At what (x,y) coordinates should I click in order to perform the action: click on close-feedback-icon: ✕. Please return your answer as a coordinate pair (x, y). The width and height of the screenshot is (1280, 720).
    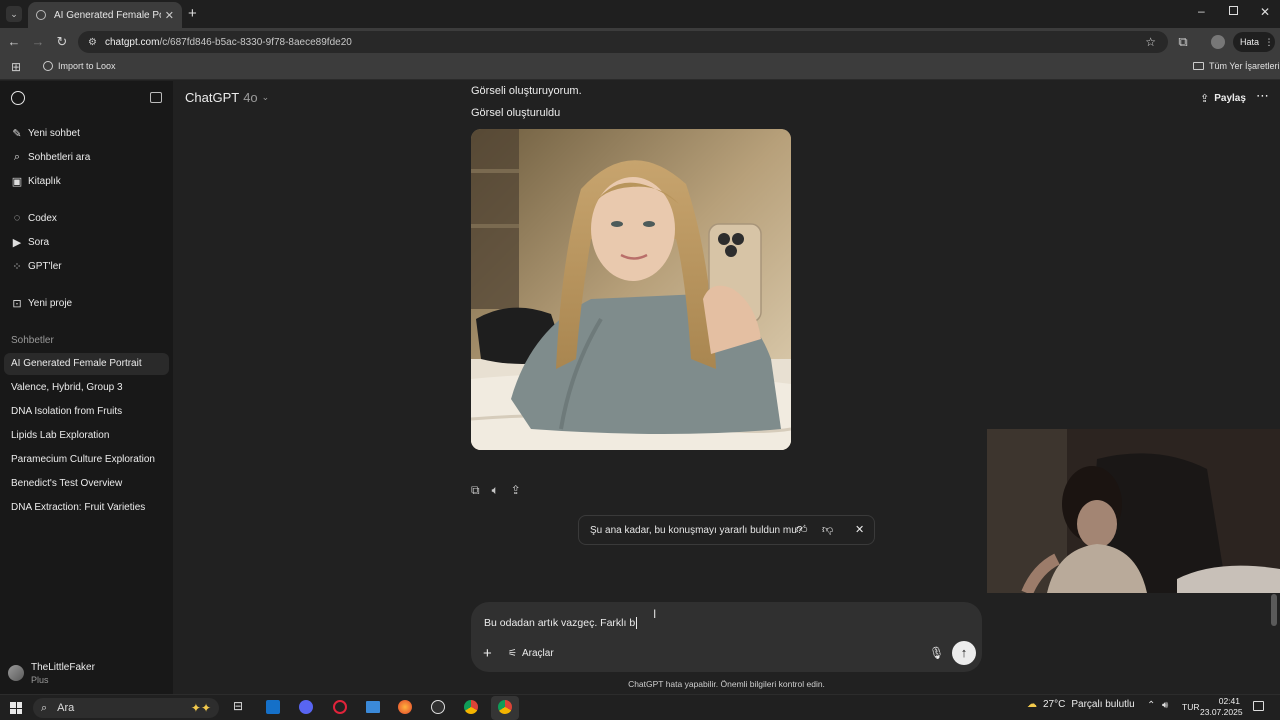
    Looking at the image, I should click on (859, 529).